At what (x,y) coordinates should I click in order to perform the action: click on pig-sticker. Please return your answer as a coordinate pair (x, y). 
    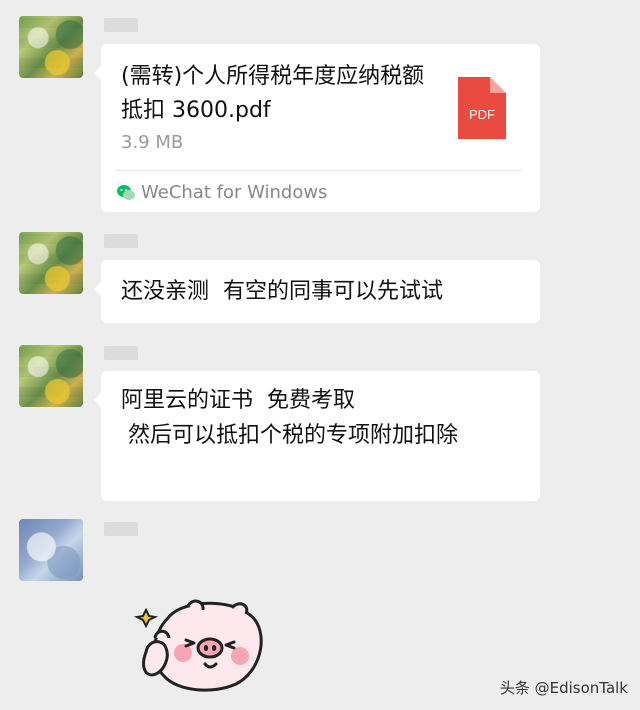
    Looking at the image, I should click on (196, 645).